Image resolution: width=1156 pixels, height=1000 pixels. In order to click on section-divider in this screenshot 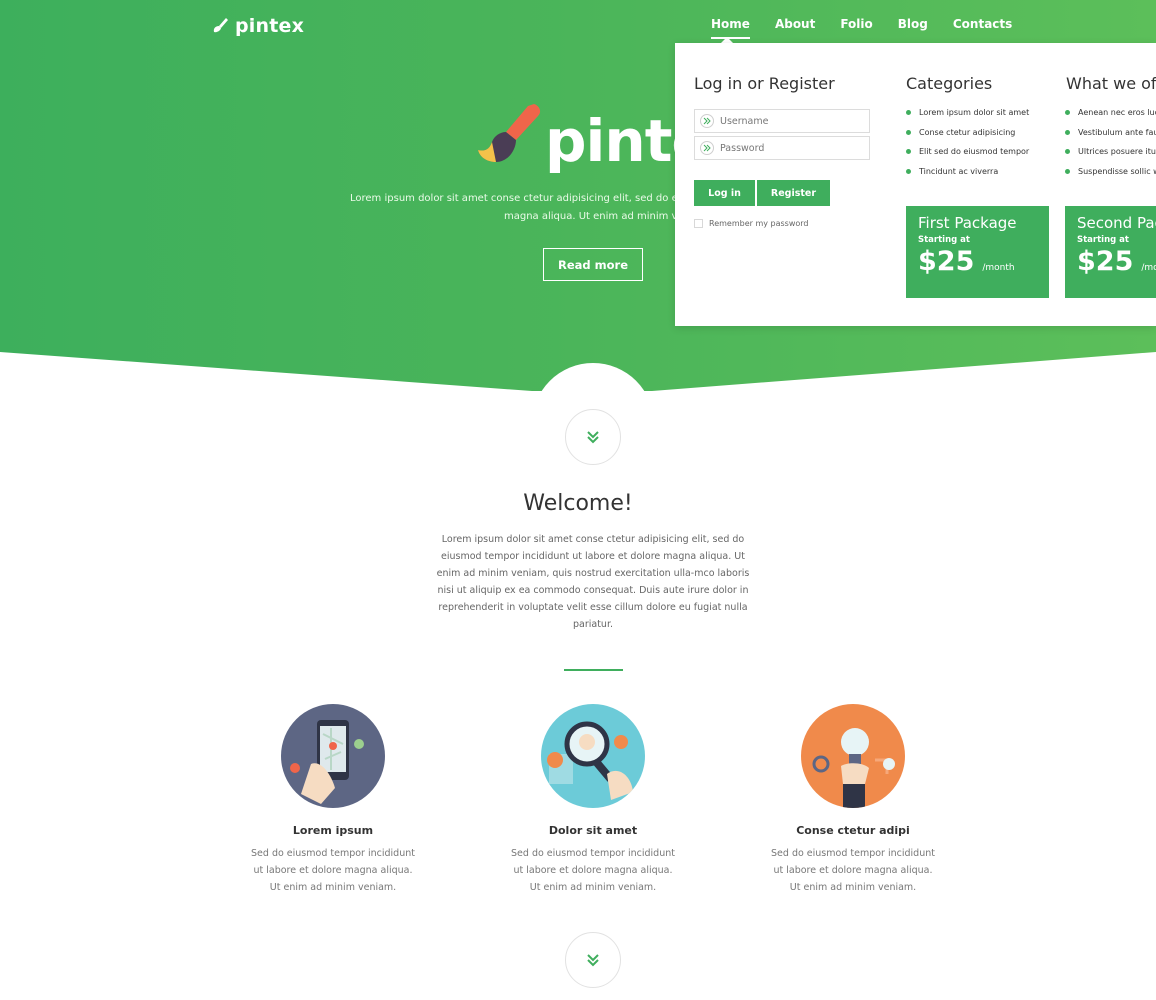, I will do `click(593, 670)`.